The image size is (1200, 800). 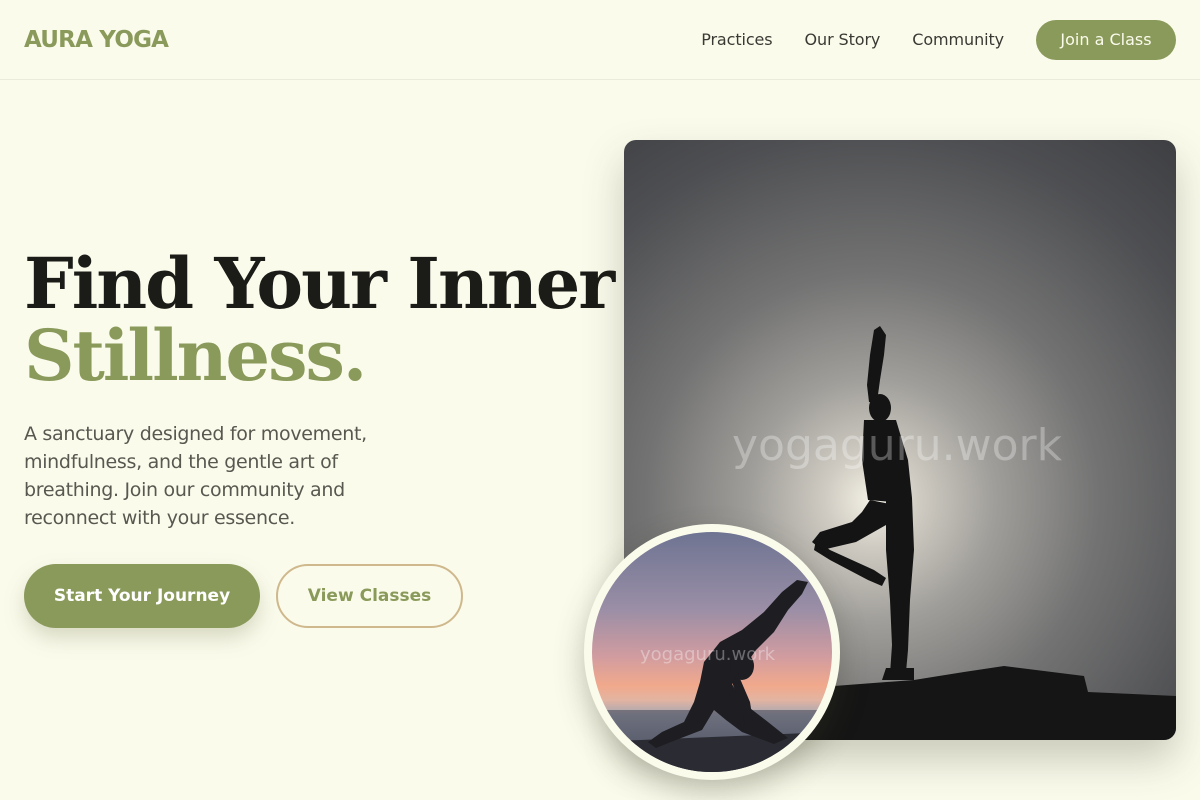 I want to click on nav-link-community: Community, so click(x=958, y=39).